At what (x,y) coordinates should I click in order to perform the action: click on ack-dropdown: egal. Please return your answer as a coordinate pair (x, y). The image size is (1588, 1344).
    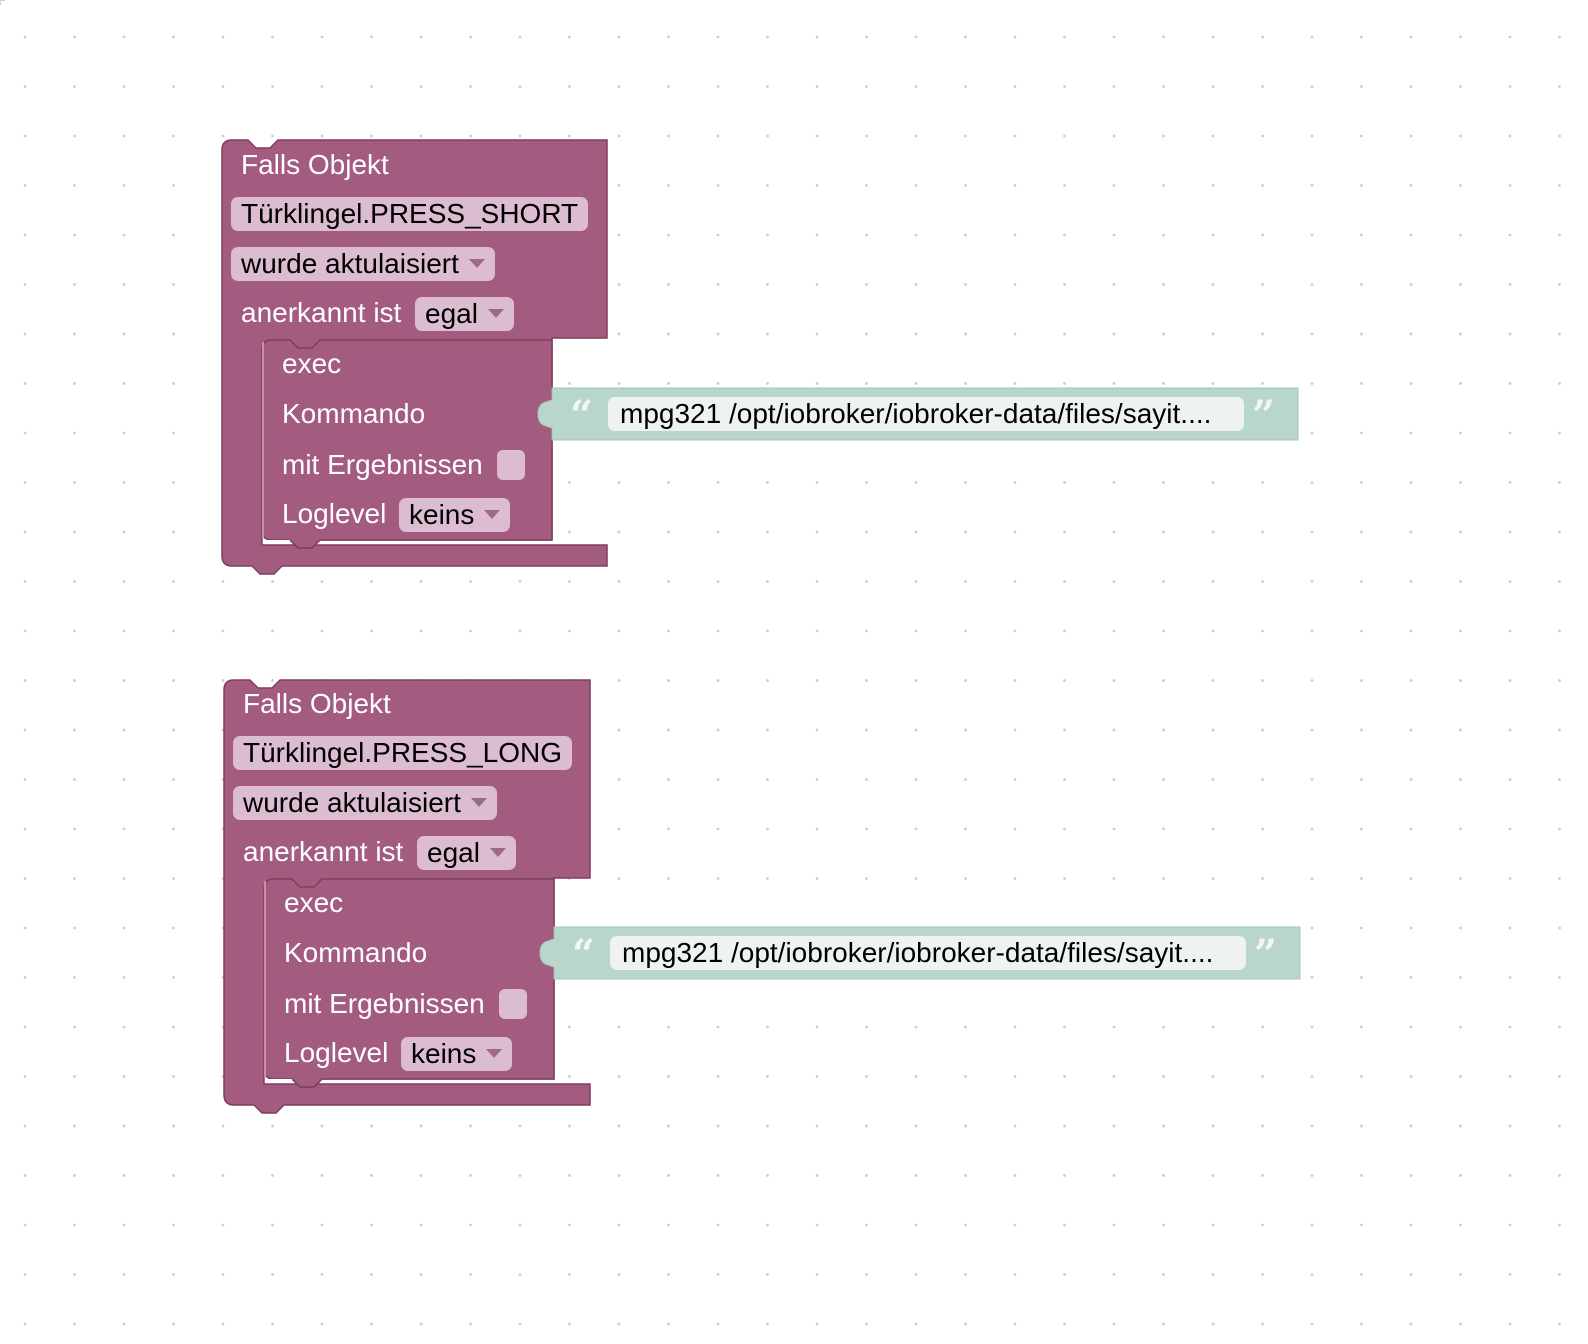
    Looking at the image, I should click on (466, 853).